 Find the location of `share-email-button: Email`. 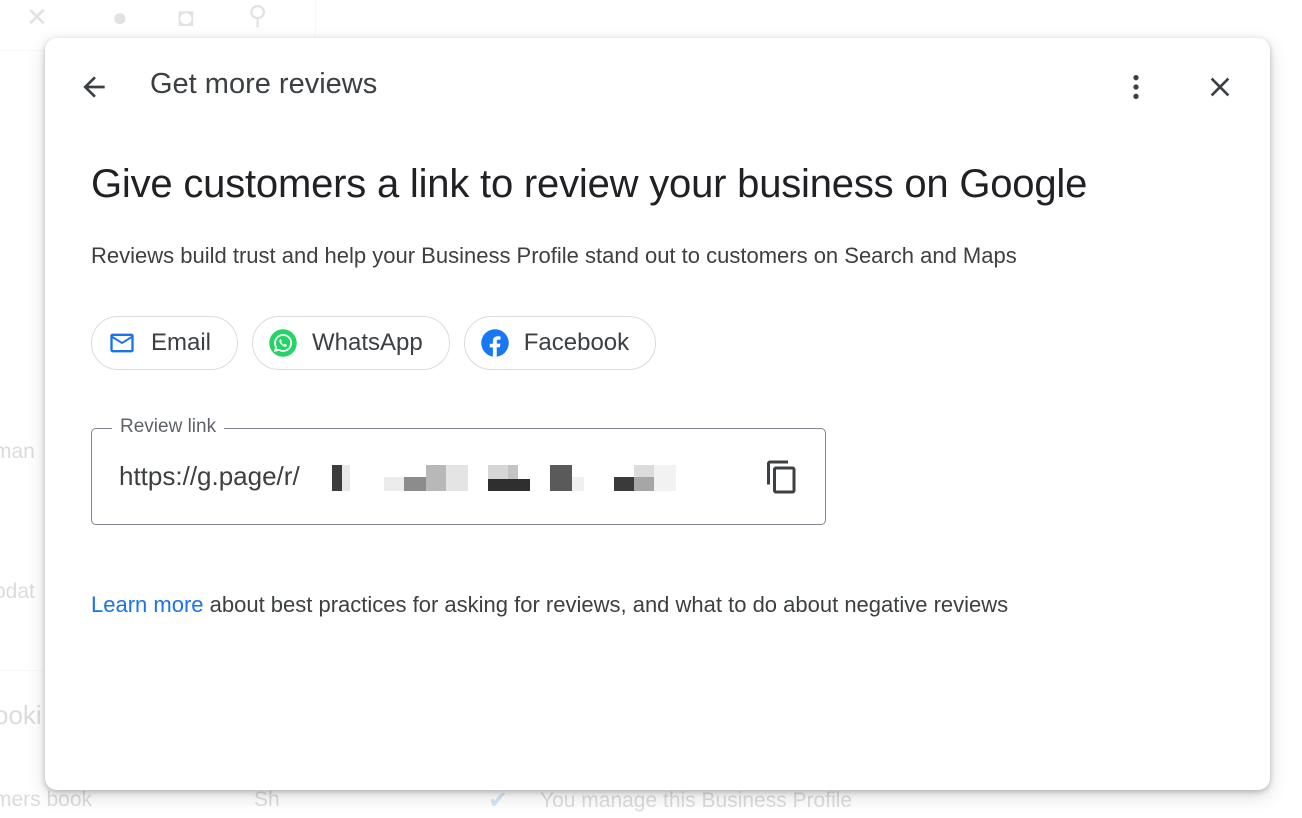

share-email-button: Email is located at coordinates (165, 343).